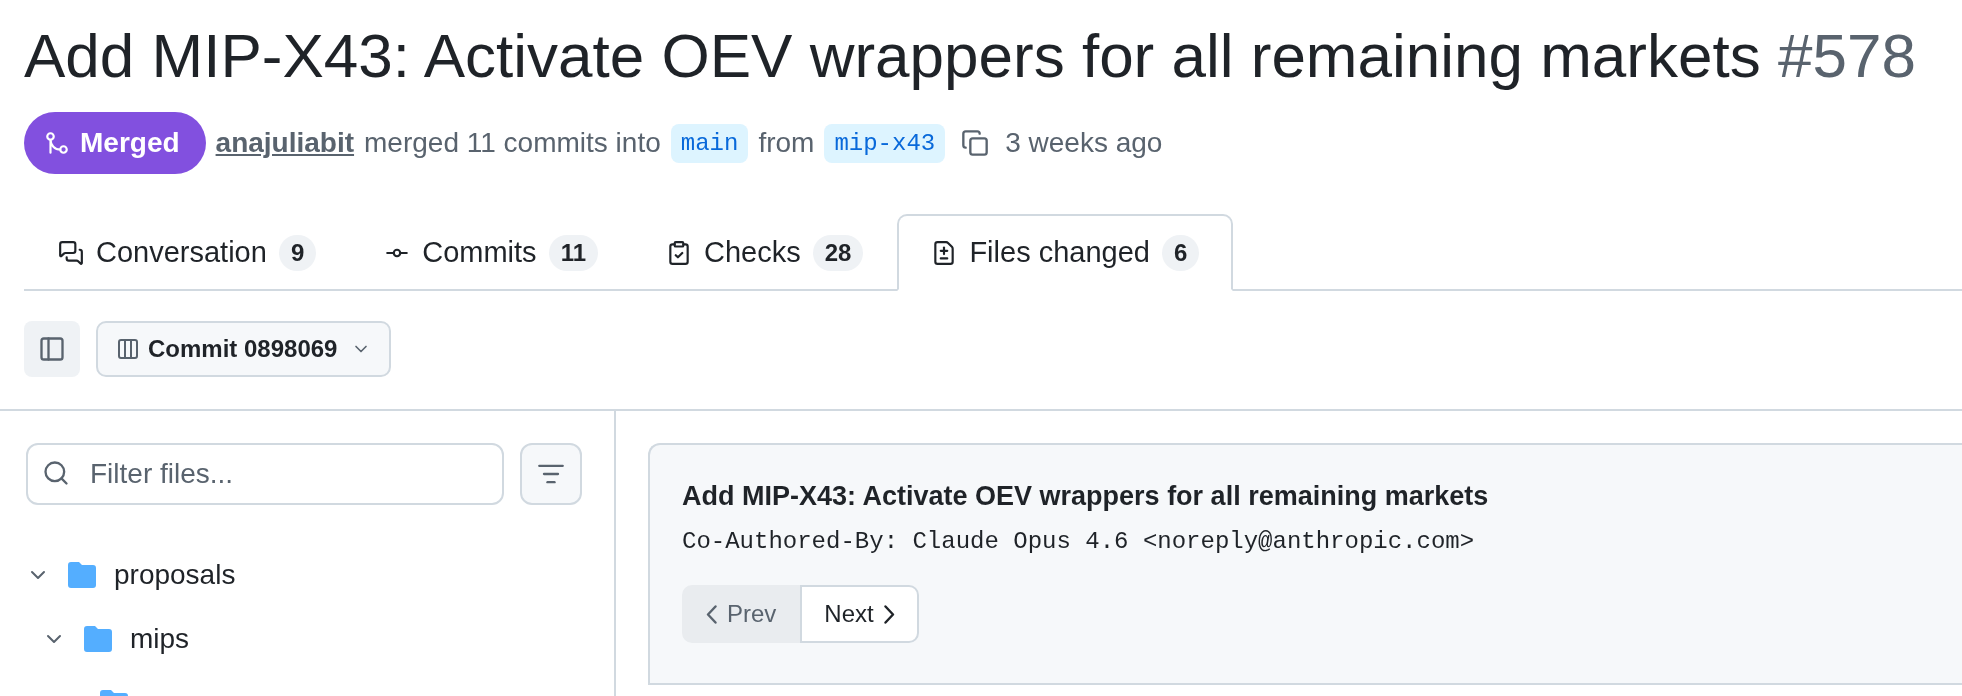  Describe the element at coordinates (1084, 143) in the screenshot. I see `merge-time: 3 weeks ago` at that location.